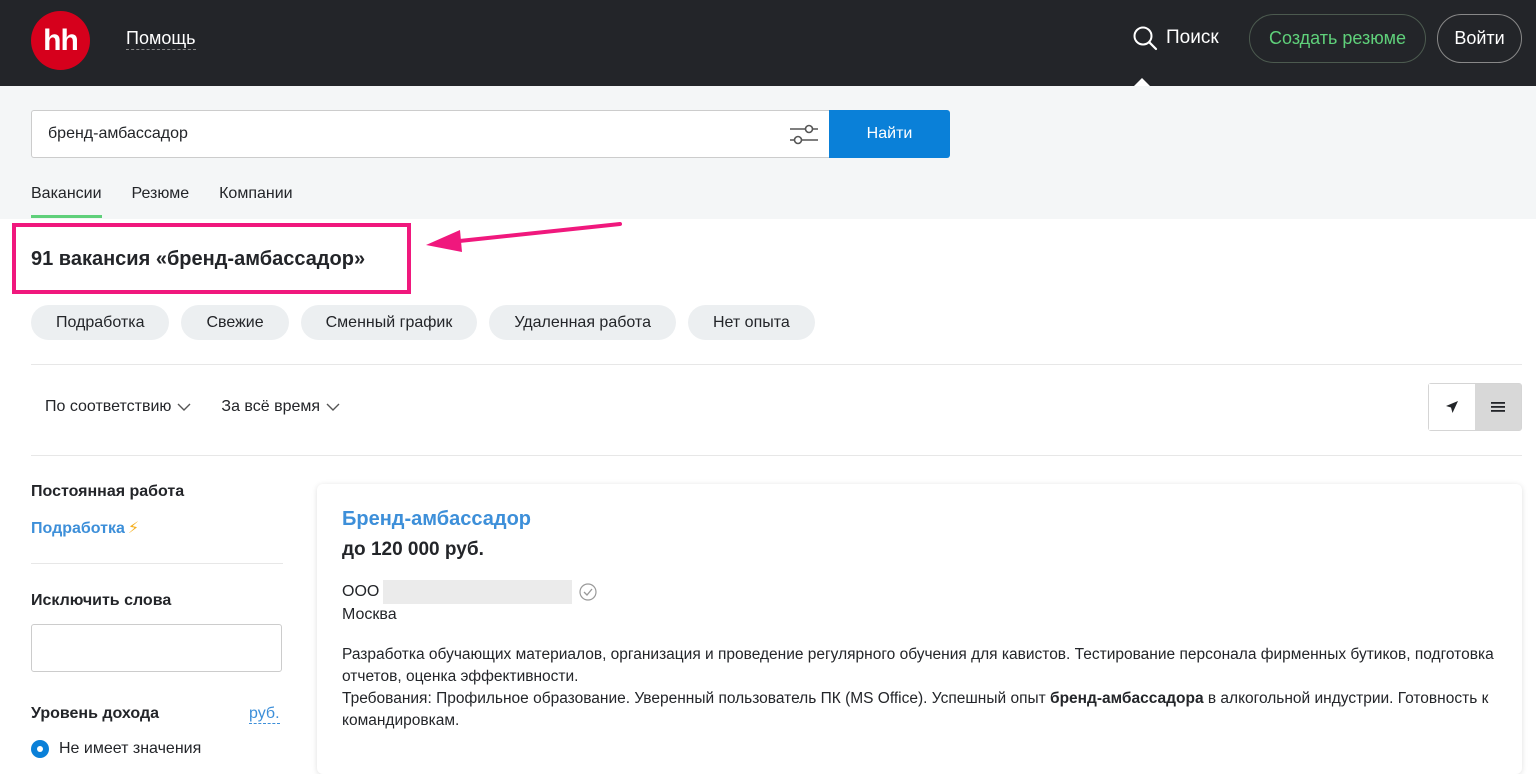 This screenshot has width=1536, height=774. I want to click on income-level-title: Уровень дохода, so click(95, 713).